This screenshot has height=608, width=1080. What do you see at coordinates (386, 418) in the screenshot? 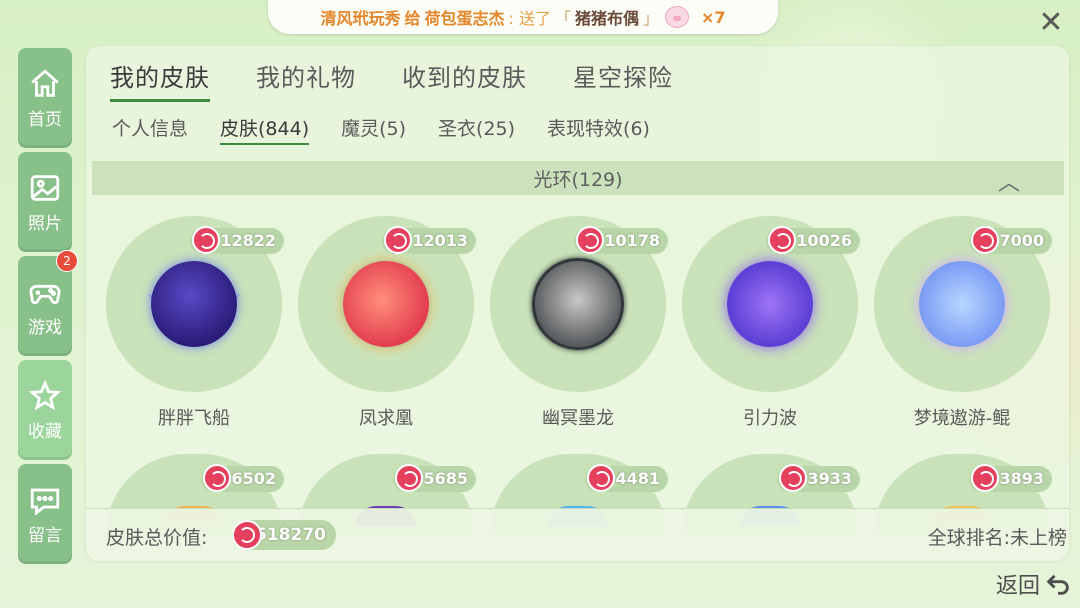
I see `skin-name: 凤求凰` at bounding box center [386, 418].